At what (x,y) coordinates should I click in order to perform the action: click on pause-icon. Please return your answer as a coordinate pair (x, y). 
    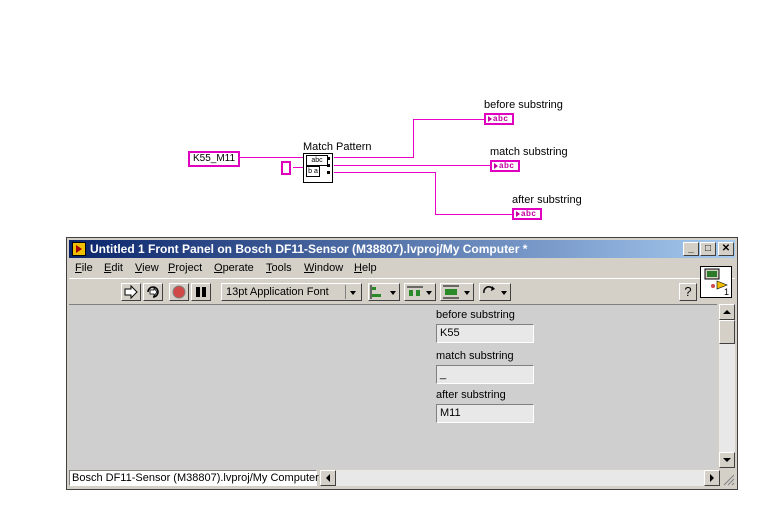
    Looking at the image, I should click on (201, 292).